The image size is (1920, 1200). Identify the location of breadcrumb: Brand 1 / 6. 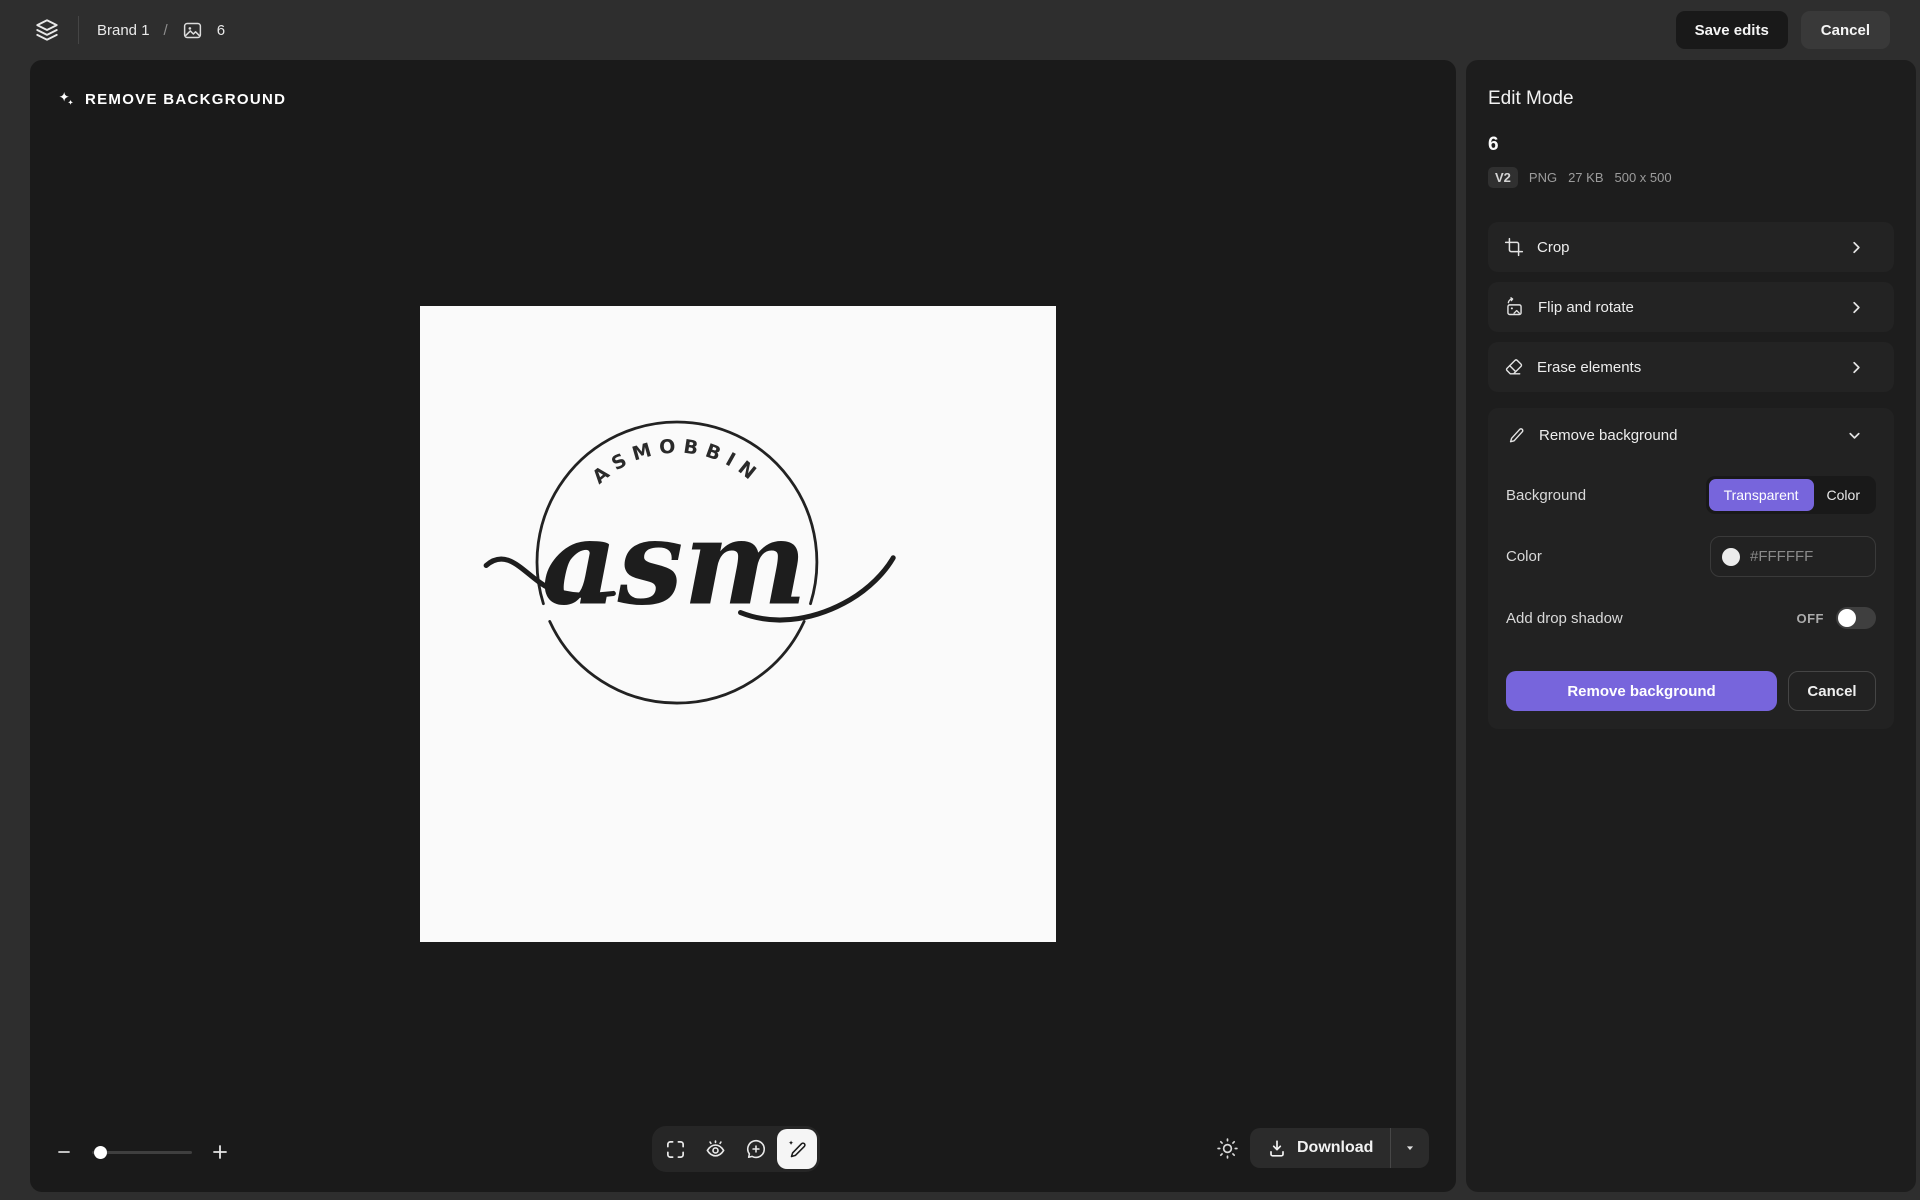
(161, 30).